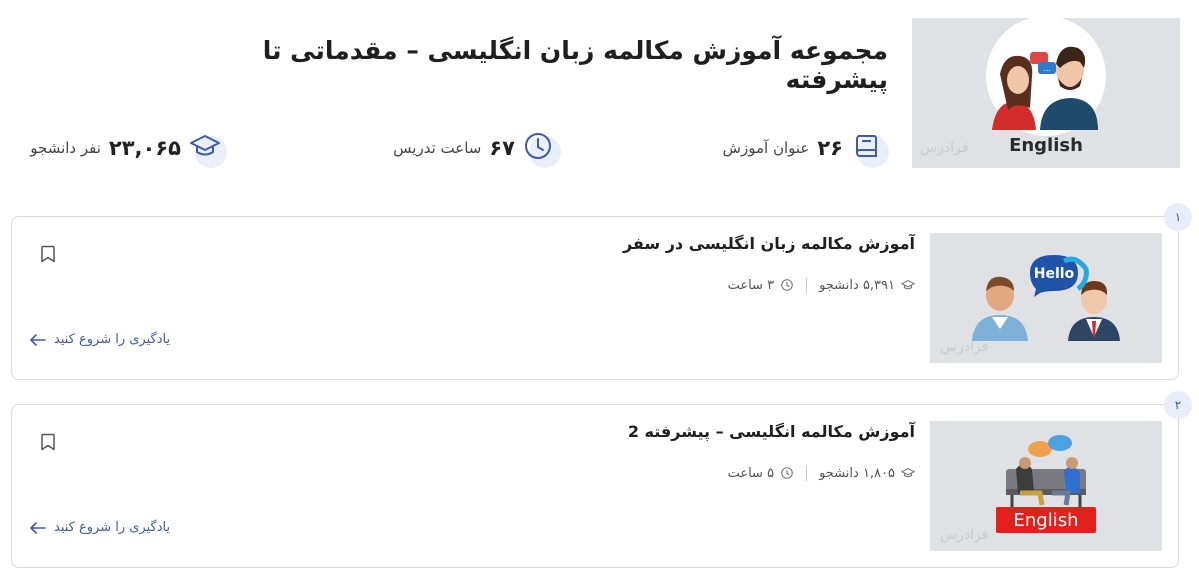 This screenshot has height=577, width=1199. I want to click on course-title: آموزش مکالمه انگلیسی – پیشرفته 2, so click(771, 431).